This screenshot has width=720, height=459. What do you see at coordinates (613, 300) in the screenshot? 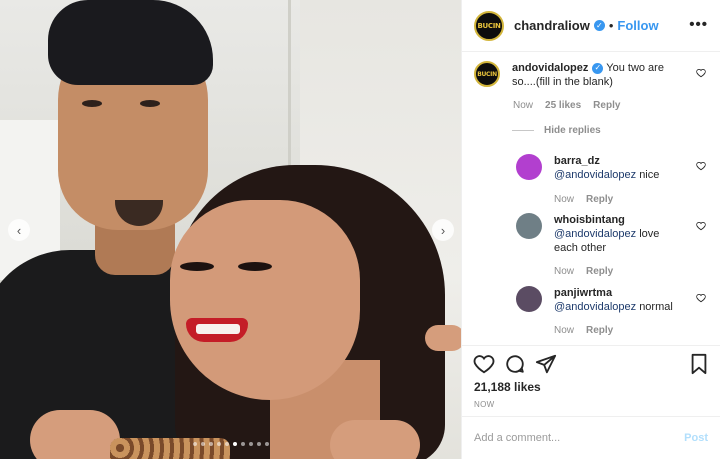
I see `reply-body: panjiwrtma @andovidalopez normal` at bounding box center [613, 300].